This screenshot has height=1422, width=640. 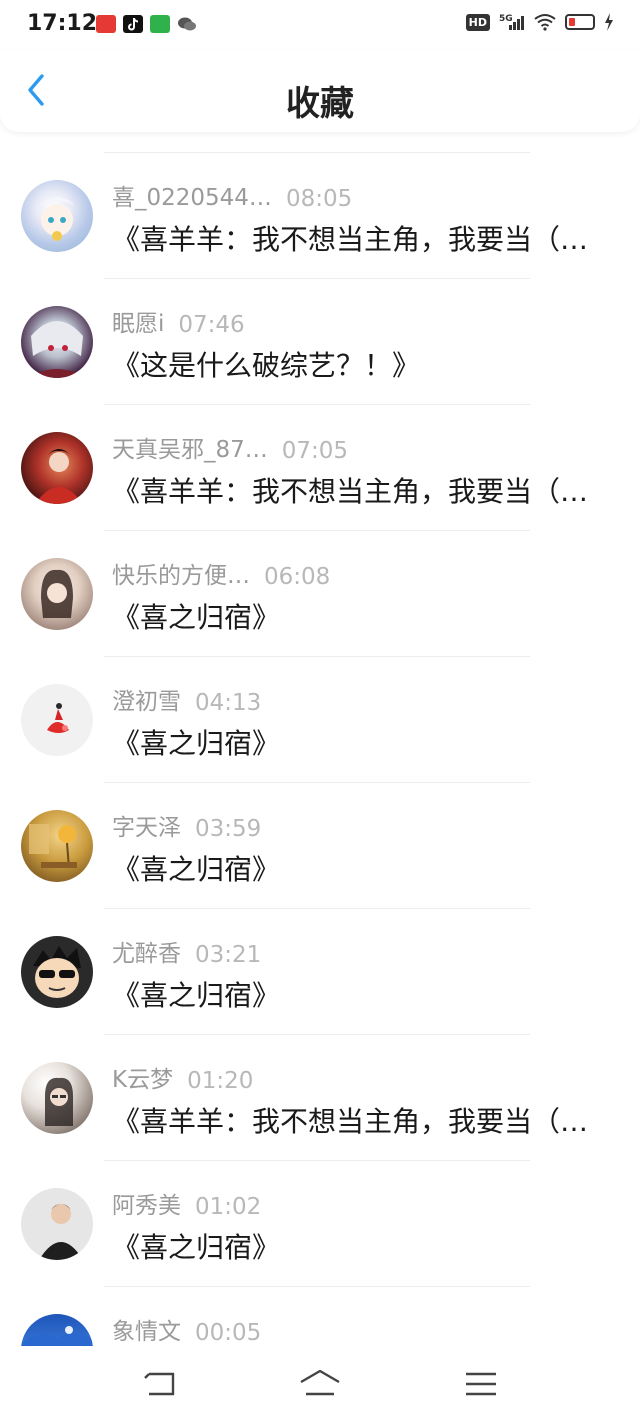 I want to click on system-nav-bar, so click(x=320, y=1384).